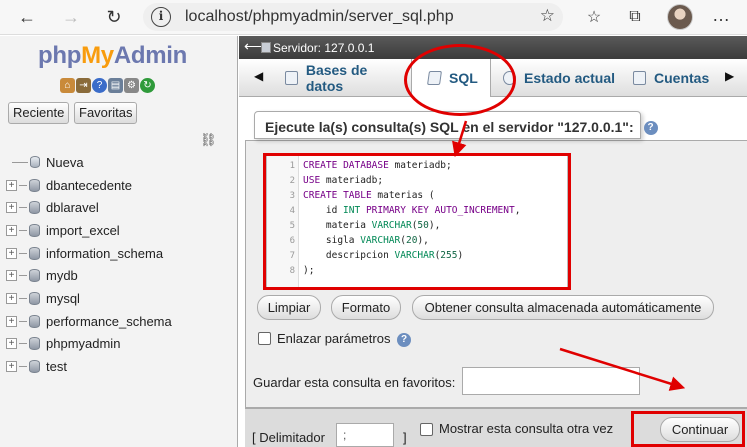 The image size is (747, 447). What do you see at coordinates (121, 207) in the screenshot?
I see `tree-item-db: + dblaravel` at bounding box center [121, 207].